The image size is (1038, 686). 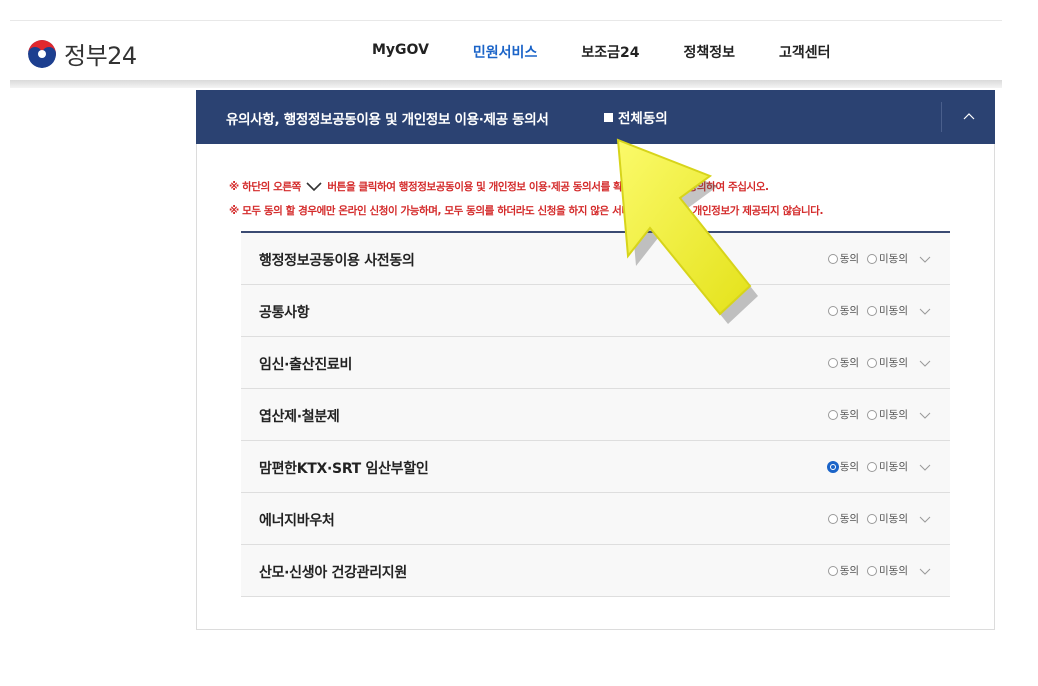 What do you see at coordinates (709, 52) in the screenshot?
I see `nav-item-policy-info: 정책정보` at bounding box center [709, 52].